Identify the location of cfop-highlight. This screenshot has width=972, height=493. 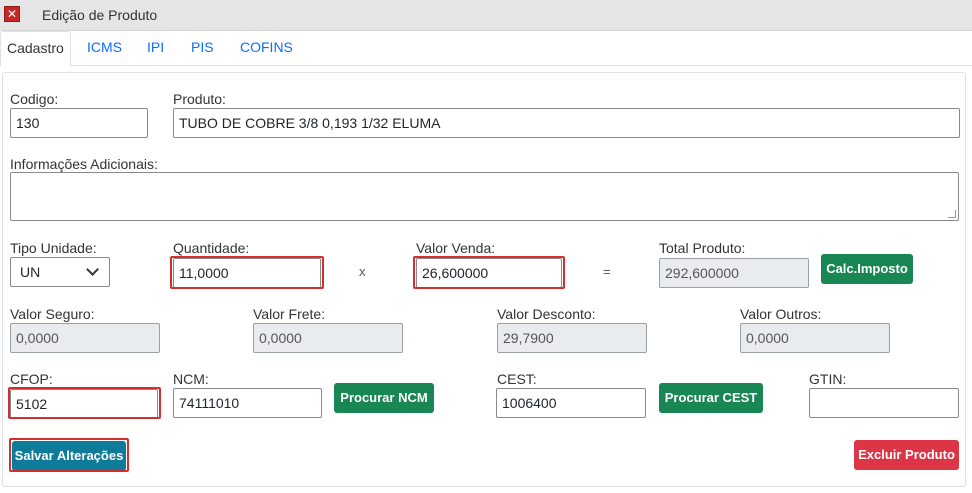
(84, 403).